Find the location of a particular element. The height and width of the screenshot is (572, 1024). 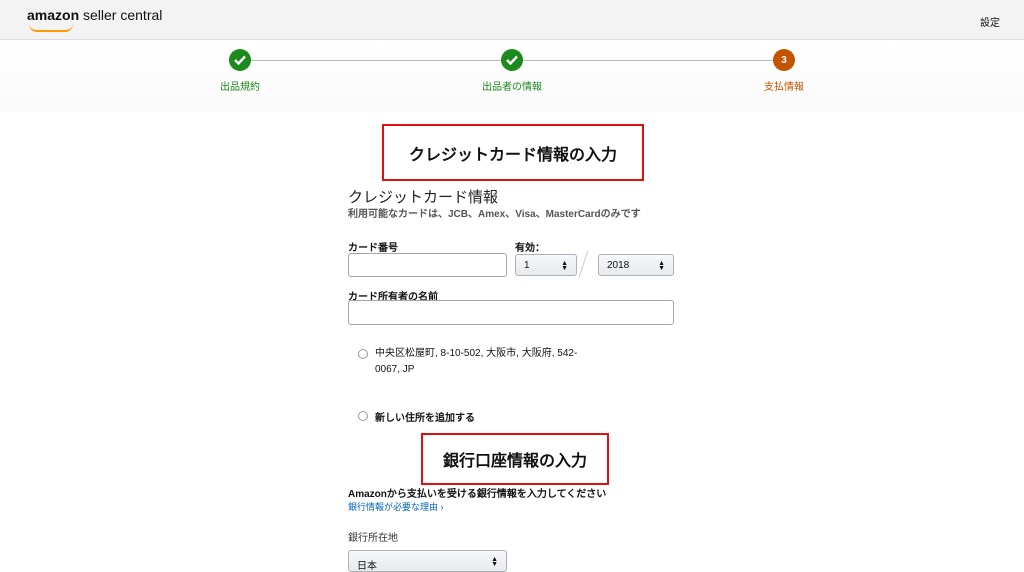

add-new-address-label: 新しい住所を追加する is located at coordinates (425, 418).